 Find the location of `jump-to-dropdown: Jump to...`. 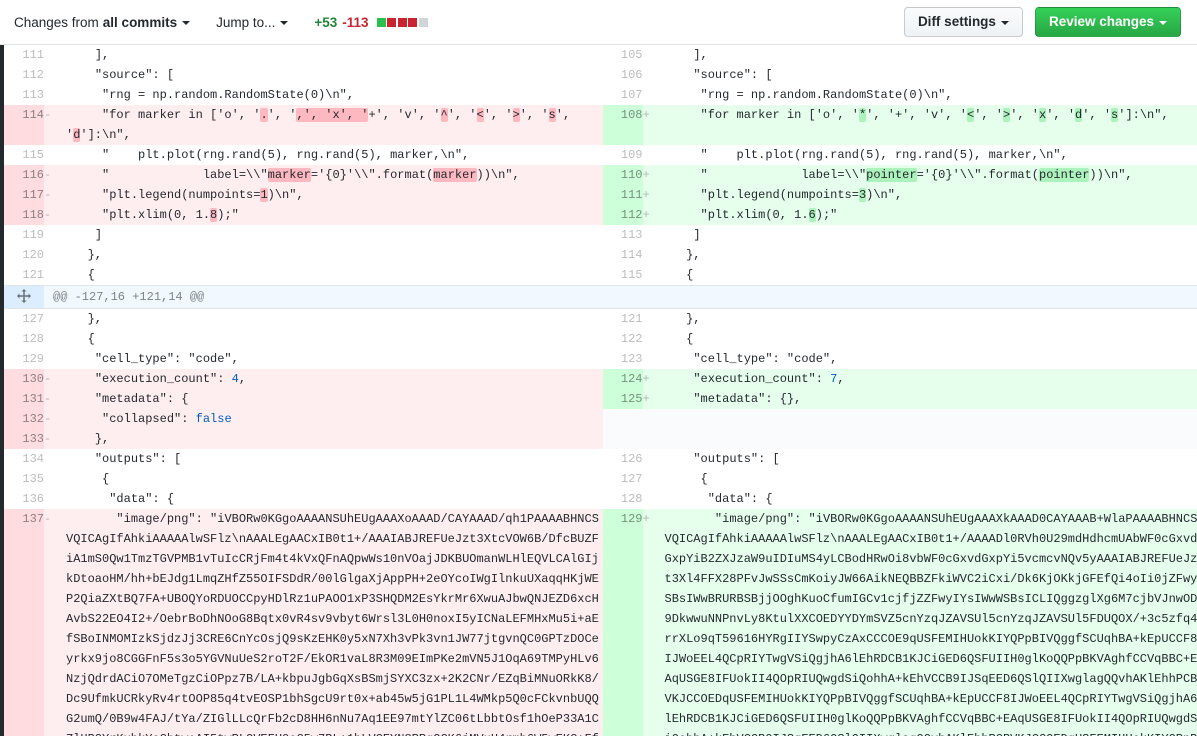

jump-to-dropdown: Jump to... is located at coordinates (252, 22).